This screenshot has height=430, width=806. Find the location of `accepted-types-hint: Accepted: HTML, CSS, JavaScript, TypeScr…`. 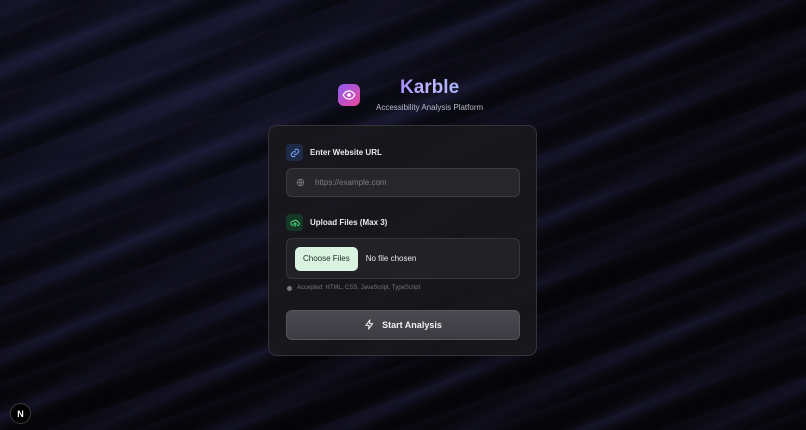

accepted-types-hint: Accepted: HTML, CSS, JavaScript, TypeScr… is located at coordinates (353, 288).